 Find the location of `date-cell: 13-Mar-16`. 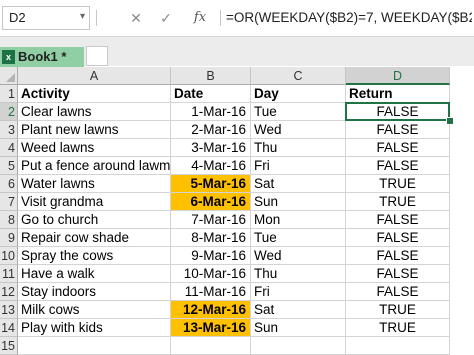

date-cell: 13-Mar-16 is located at coordinates (211, 328).